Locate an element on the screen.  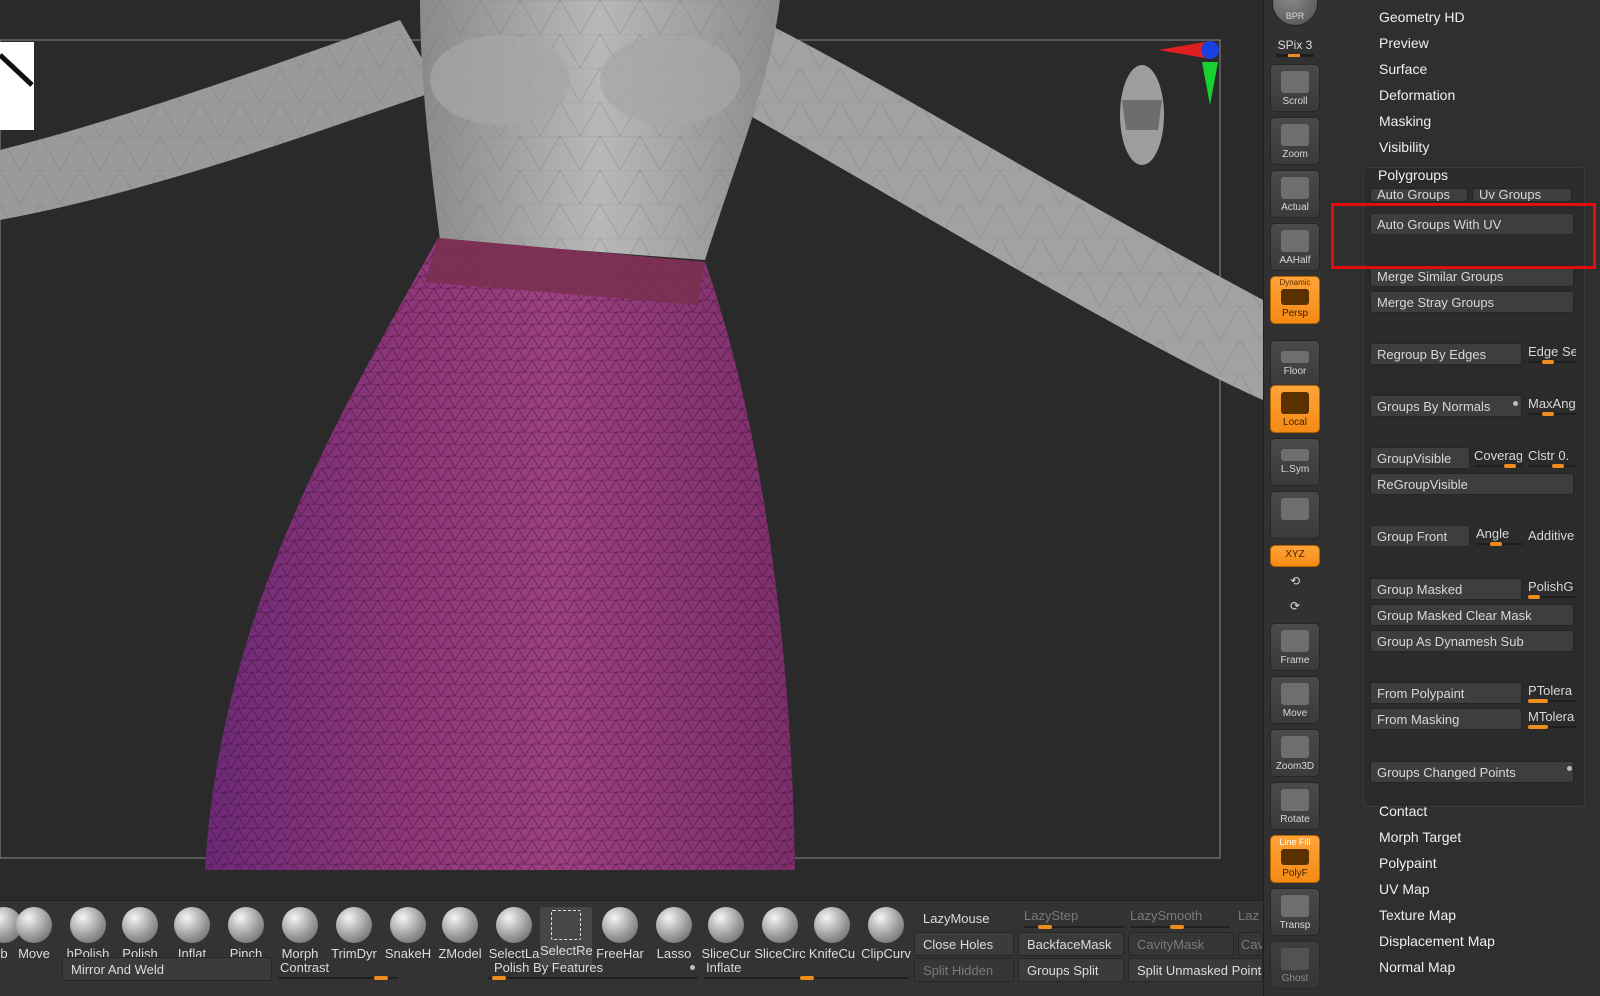
rotate-y-icon: ⟲ is located at coordinates (1295, 581).